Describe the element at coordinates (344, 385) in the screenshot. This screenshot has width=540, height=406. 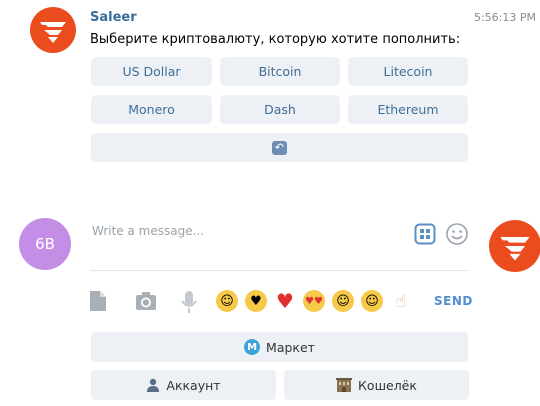
I see `bank-icon` at that location.